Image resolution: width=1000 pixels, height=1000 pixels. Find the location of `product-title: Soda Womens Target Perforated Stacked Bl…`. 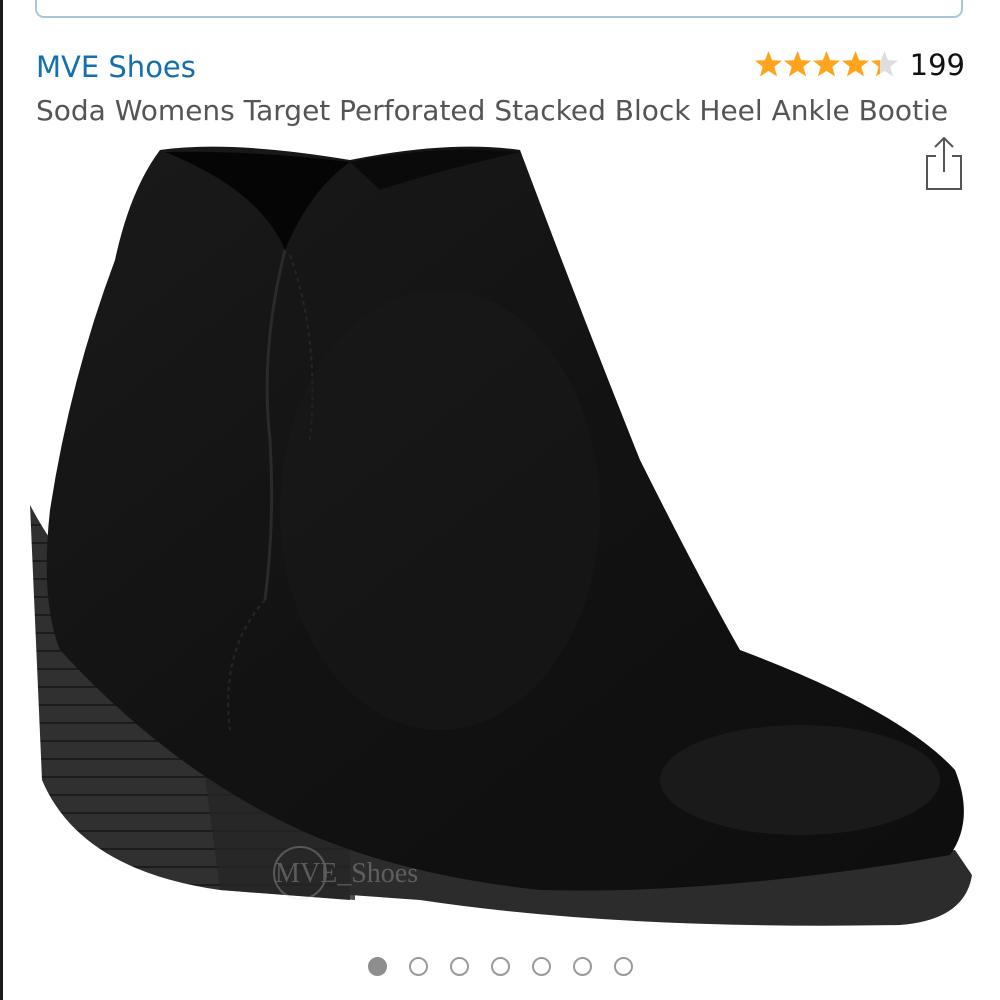

product-title: Soda Womens Target Perforated Stacked Bl… is located at coordinates (492, 110).